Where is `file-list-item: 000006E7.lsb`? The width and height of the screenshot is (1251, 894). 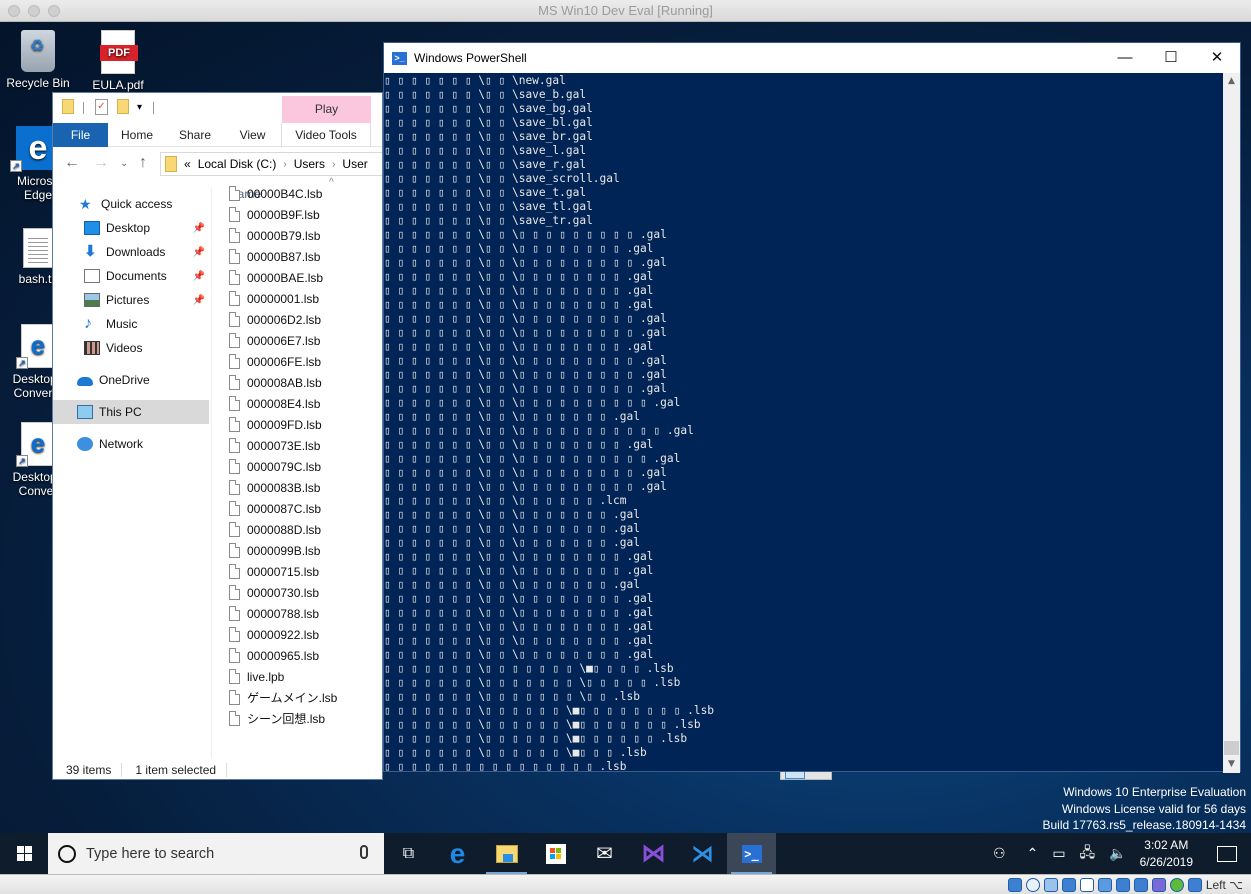
file-list-item: 000006E7.lsb is located at coordinates (274, 340).